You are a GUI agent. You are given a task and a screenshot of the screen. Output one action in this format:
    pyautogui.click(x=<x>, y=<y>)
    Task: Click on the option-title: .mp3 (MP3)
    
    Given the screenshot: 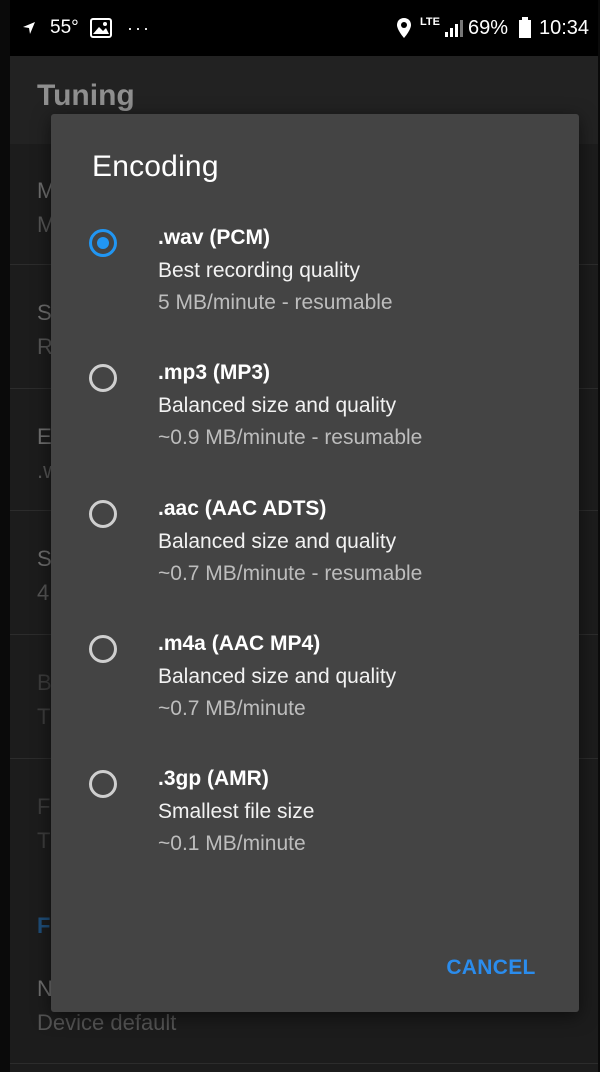 What is the action you would take?
    pyautogui.click(x=214, y=372)
    